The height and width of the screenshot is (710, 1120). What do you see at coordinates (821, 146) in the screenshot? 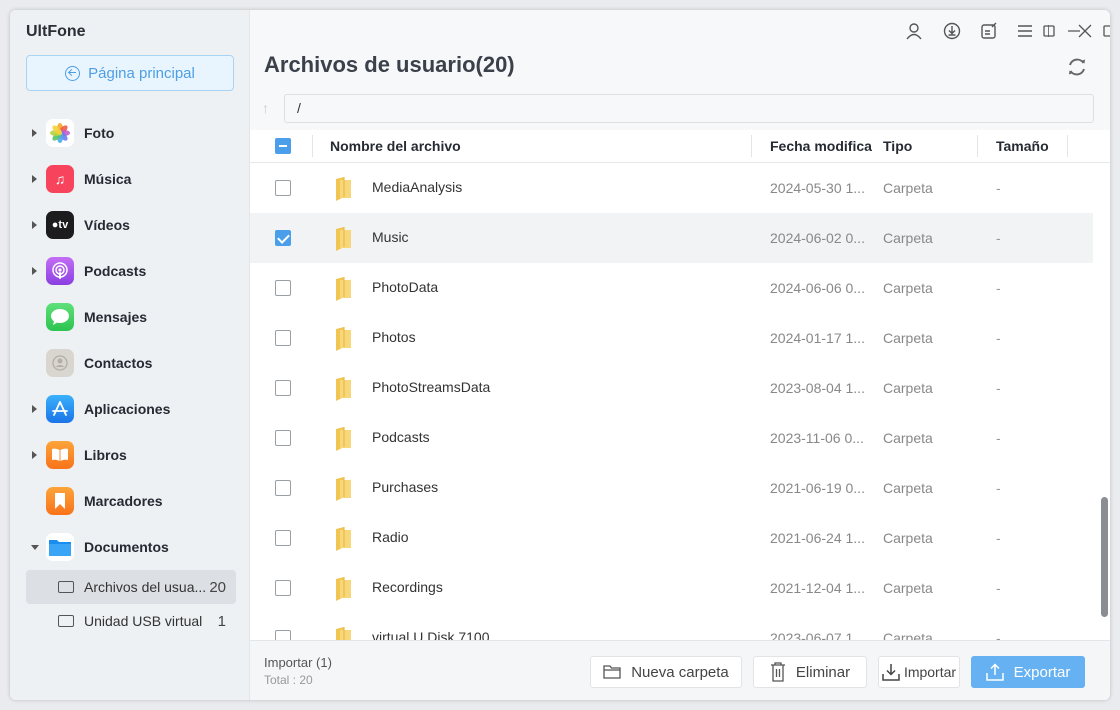
I see `column-header-date: Fecha modifica` at bounding box center [821, 146].